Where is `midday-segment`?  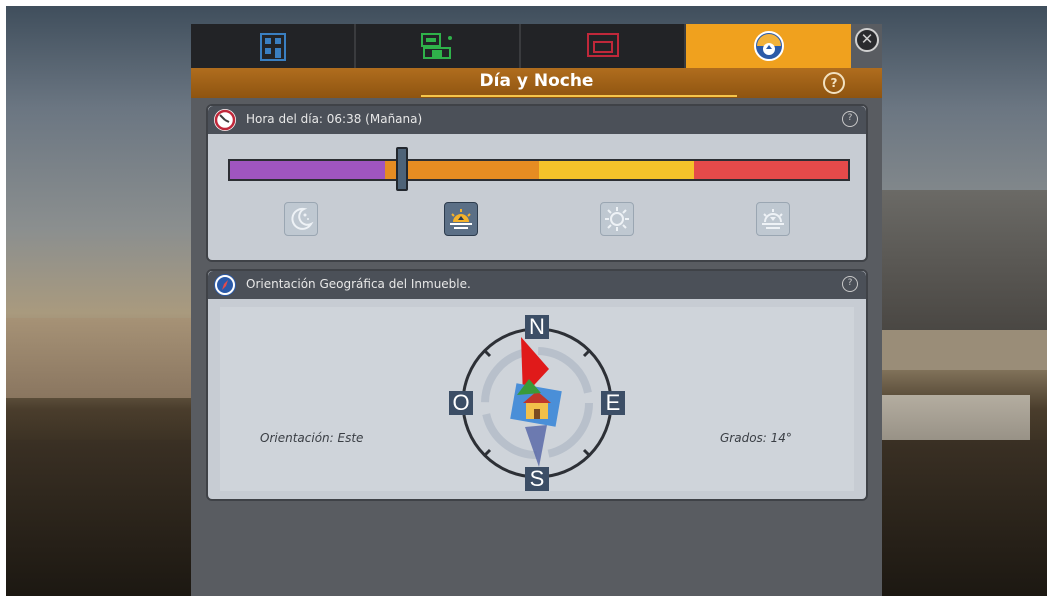
midday-segment is located at coordinates (616, 170).